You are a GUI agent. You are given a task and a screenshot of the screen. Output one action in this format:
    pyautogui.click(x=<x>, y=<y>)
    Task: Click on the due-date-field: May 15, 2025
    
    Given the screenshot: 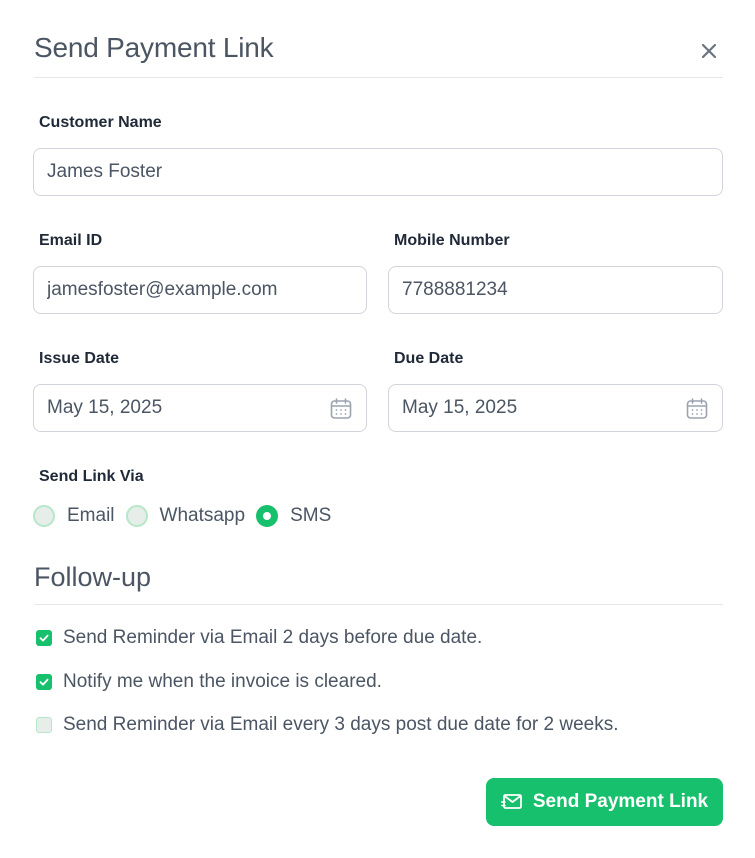 What is the action you would take?
    pyautogui.click(x=555, y=408)
    